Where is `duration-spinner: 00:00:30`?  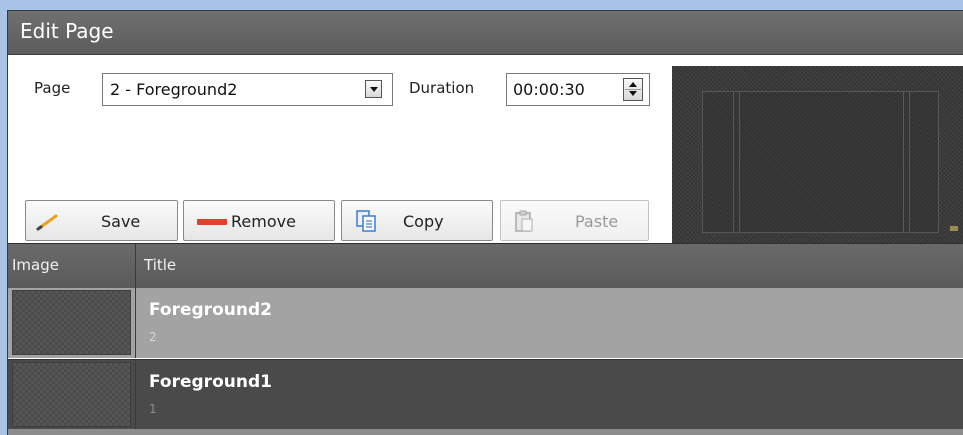
duration-spinner: 00:00:30 is located at coordinates (578, 89).